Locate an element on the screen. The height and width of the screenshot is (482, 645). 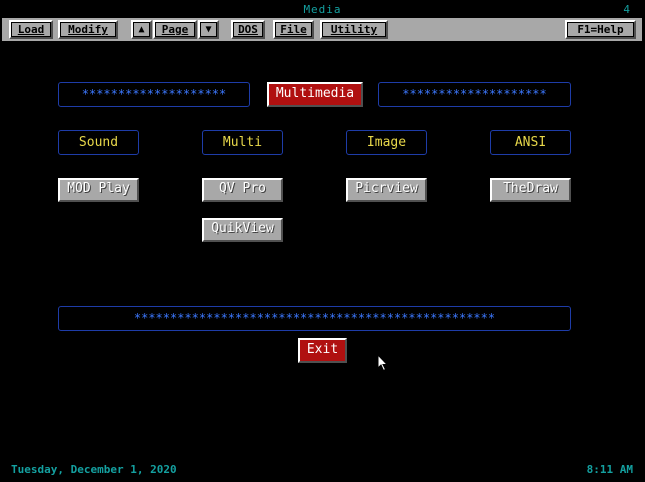
help-button: F1=Help is located at coordinates (600, 29).